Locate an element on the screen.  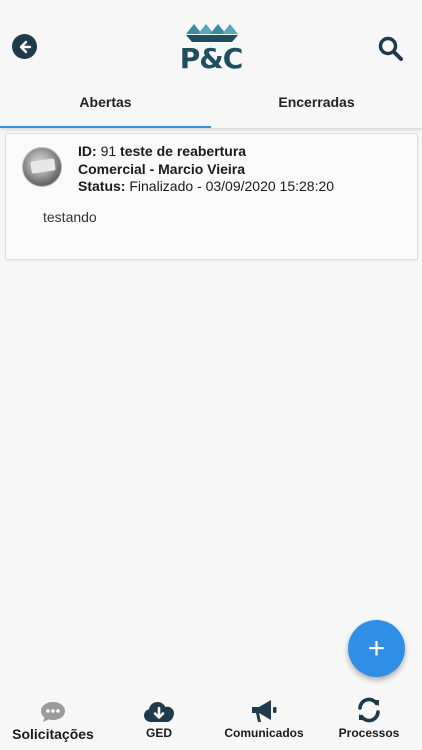
nav-label-solicitacoes: Solicitações is located at coordinates (53, 734).